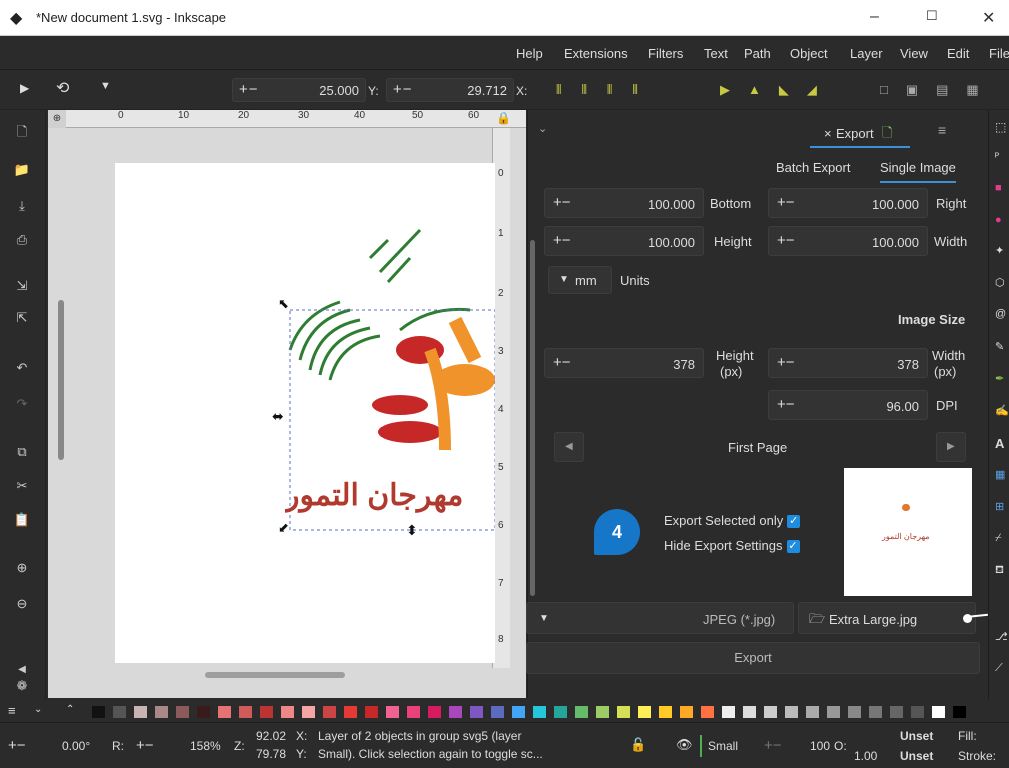  I want to click on x-spinbox: +− 25.000, so click(299, 90).